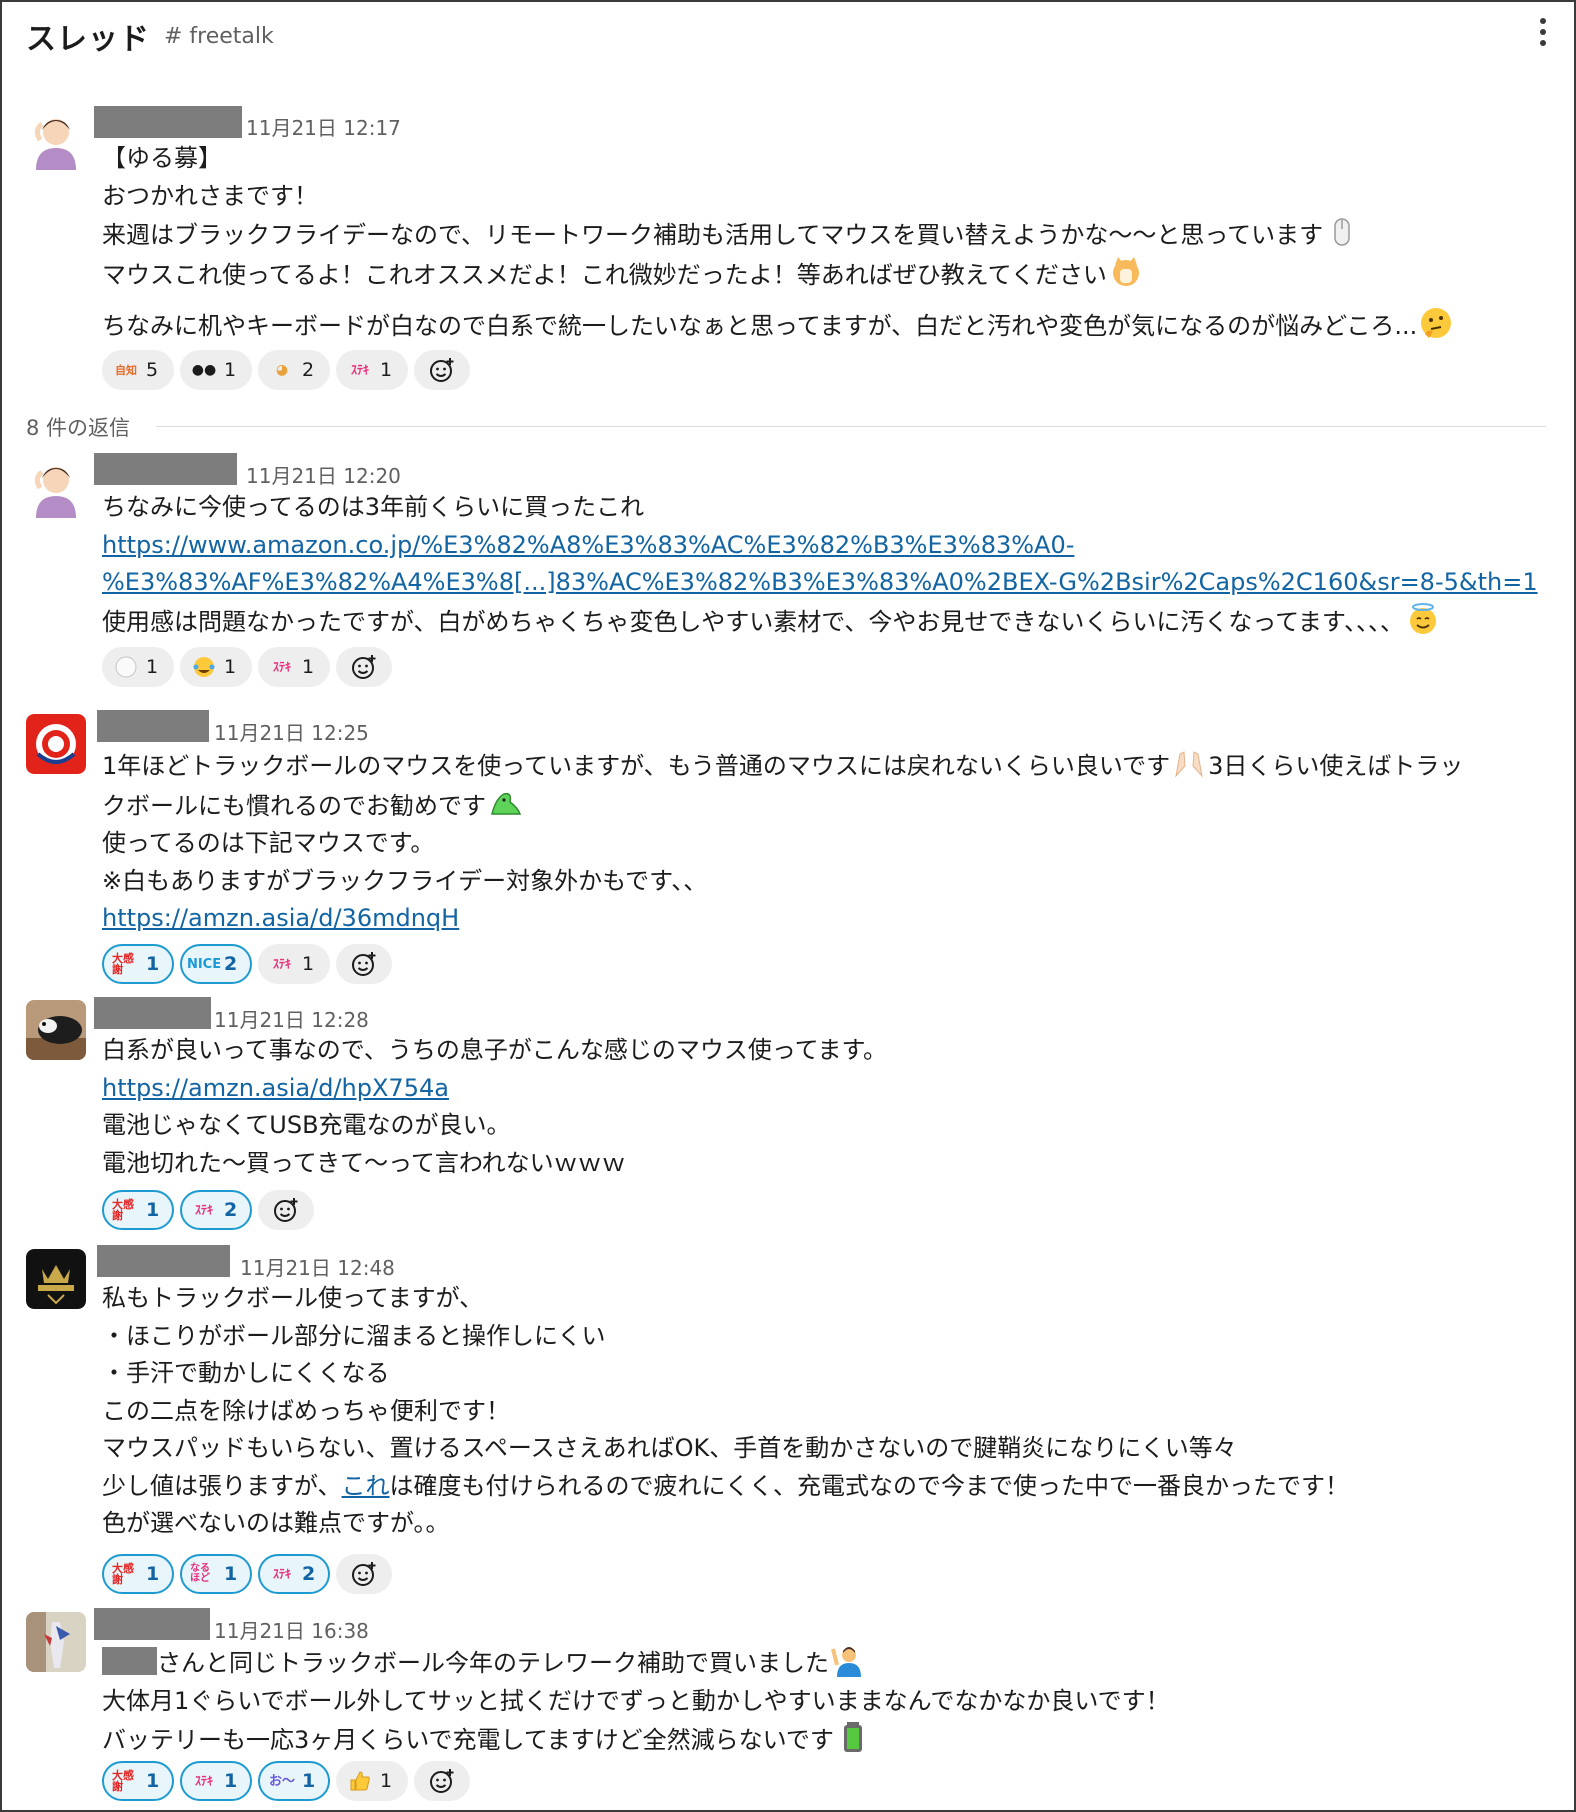 The height and width of the screenshot is (1812, 1576). What do you see at coordinates (1125, 271) in the screenshot?
I see `cat-pray-icon` at bounding box center [1125, 271].